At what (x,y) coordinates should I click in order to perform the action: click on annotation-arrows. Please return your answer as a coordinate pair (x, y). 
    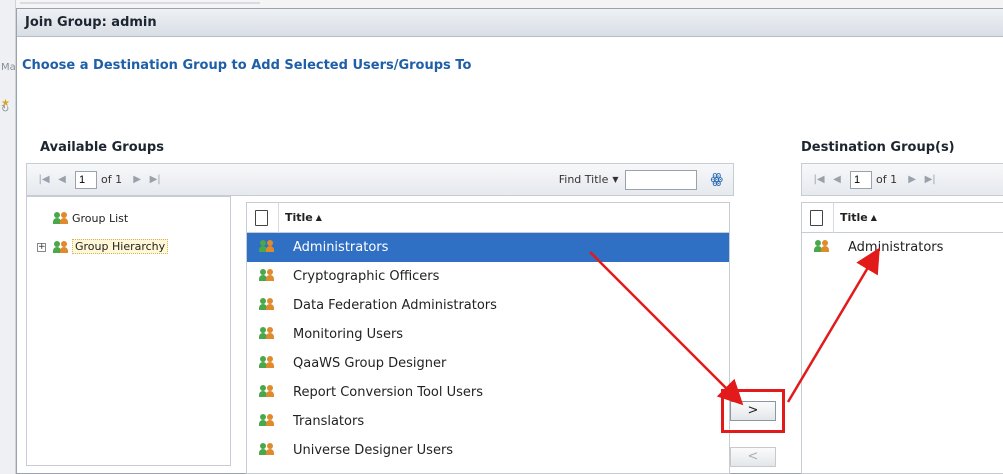
    Looking at the image, I should click on (734, 326).